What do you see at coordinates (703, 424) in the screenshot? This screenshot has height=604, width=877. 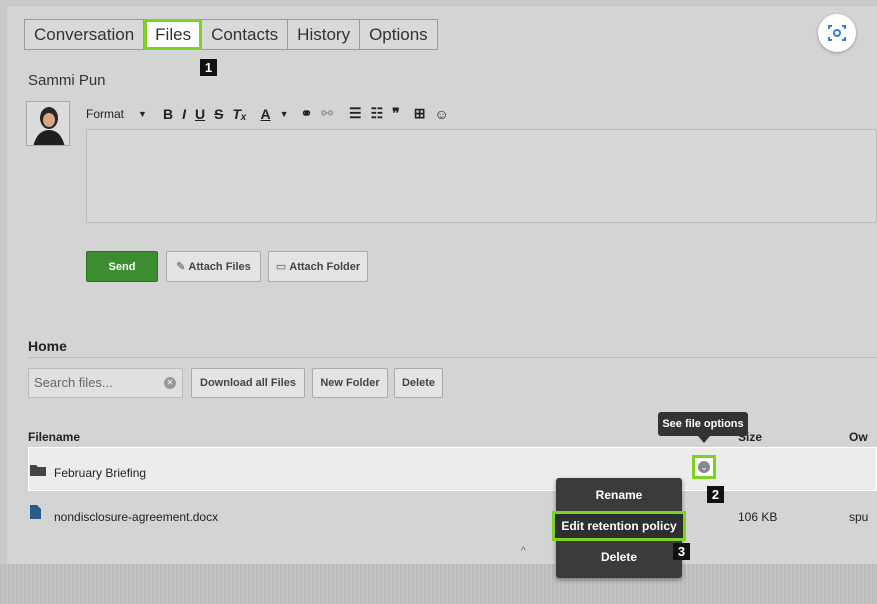 I see `tooltip: See file options` at bounding box center [703, 424].